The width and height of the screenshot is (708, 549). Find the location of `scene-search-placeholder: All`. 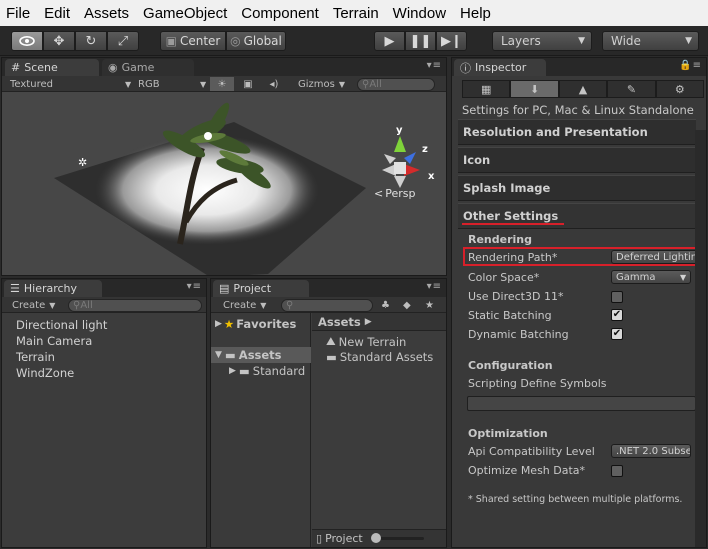

scene-search-placeholder: All is located at coordinates (375, 84).